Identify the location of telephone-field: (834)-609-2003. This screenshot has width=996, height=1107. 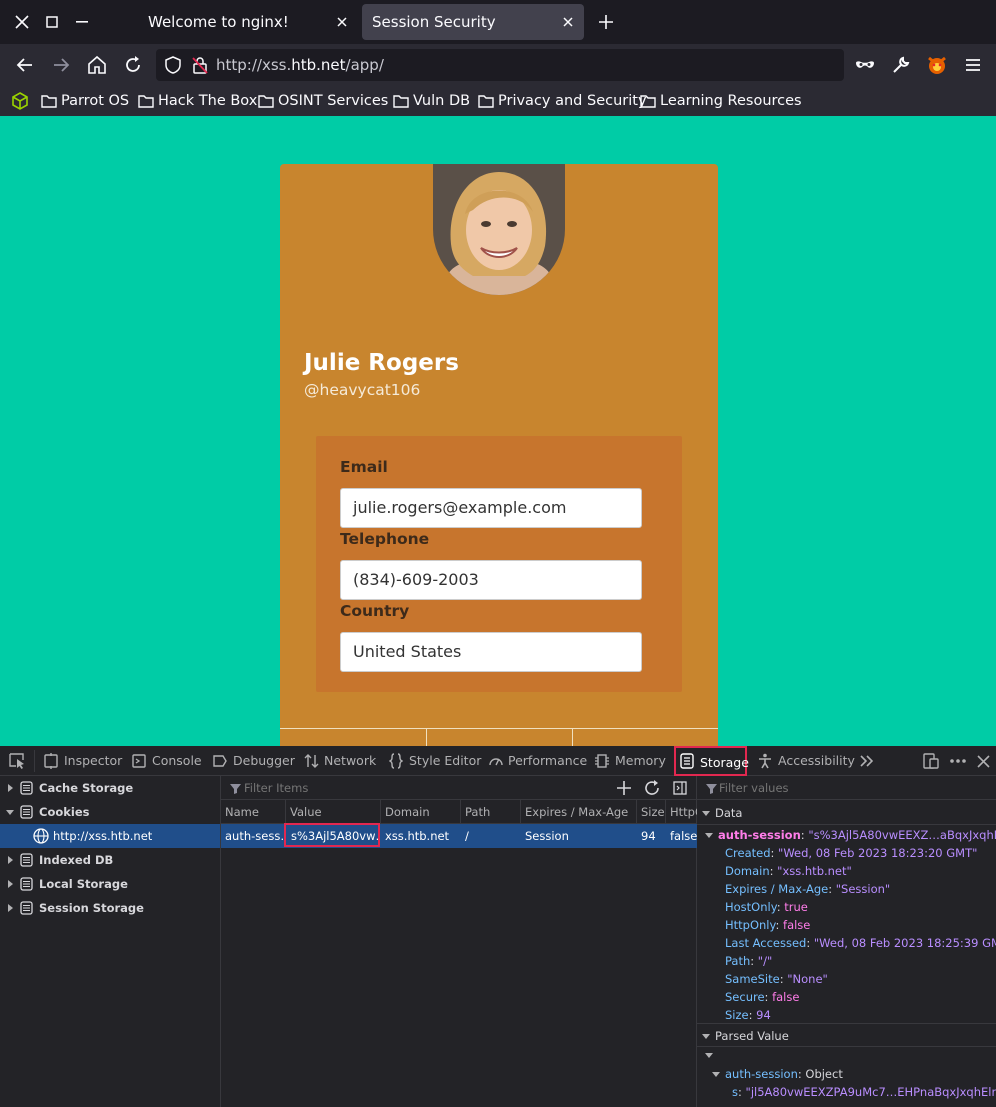
(491, 580).